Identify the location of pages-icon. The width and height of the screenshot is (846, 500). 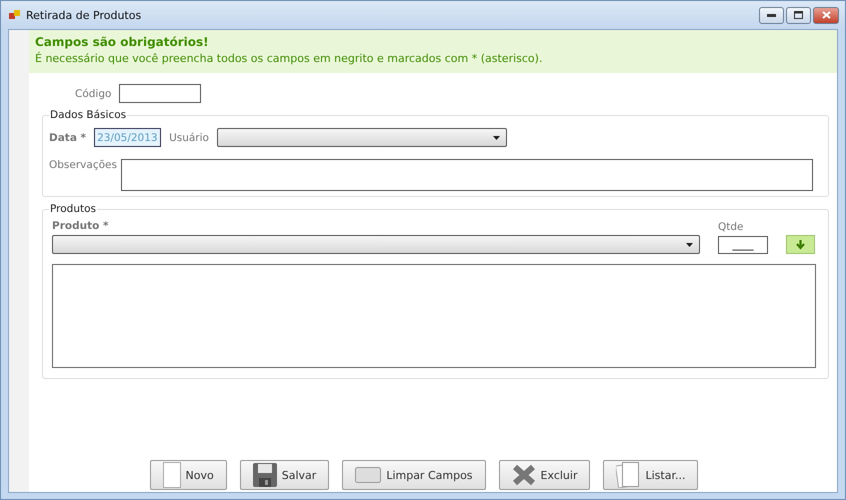
(628, 475).